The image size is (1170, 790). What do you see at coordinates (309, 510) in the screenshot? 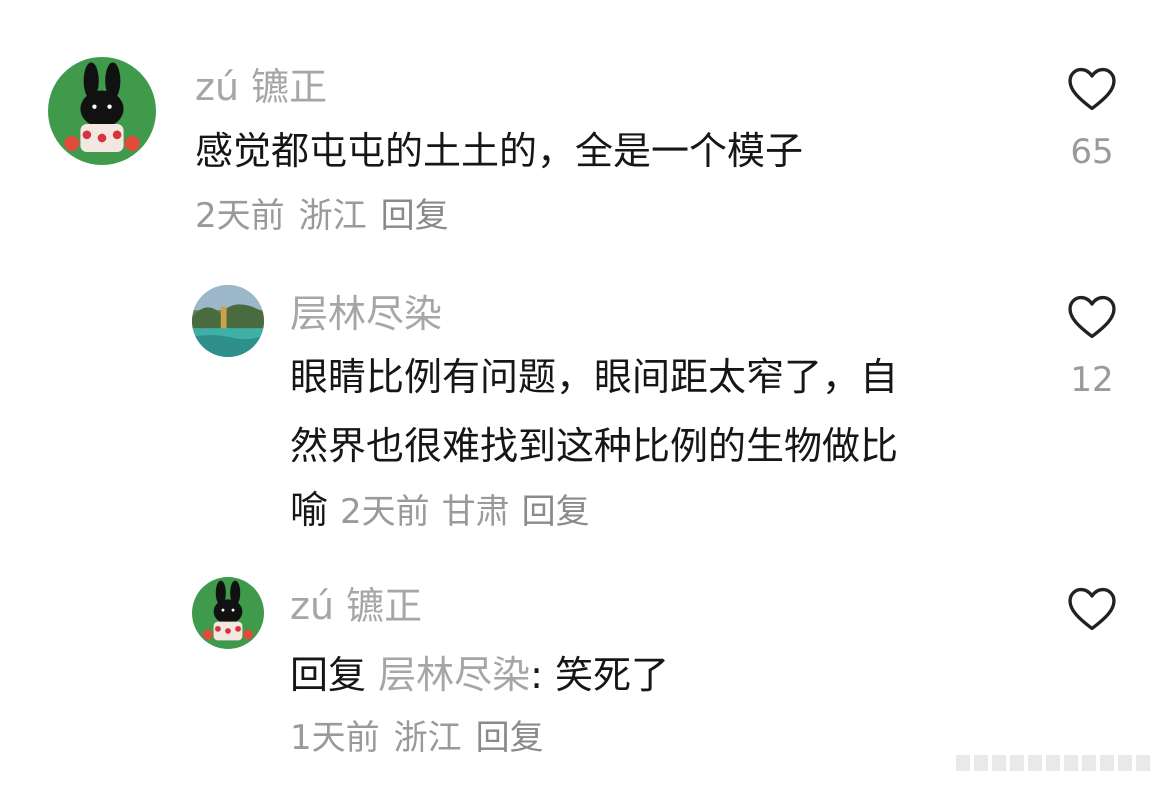
I see `comment-text-tail: 喻` at bounding box center [309, 510].